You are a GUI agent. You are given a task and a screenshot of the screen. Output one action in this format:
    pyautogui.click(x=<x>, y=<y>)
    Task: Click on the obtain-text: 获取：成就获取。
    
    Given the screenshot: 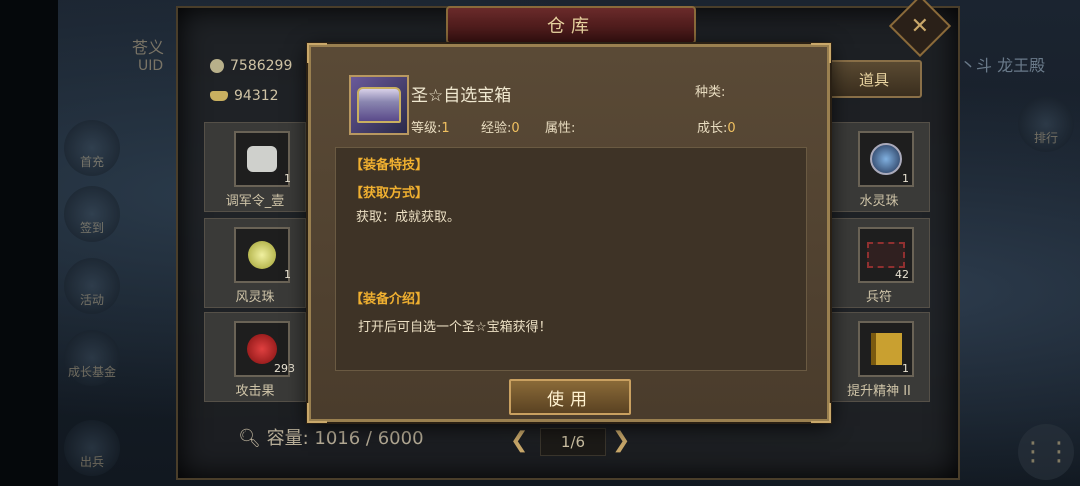 What is the action you would take?
    pyautogui.click(x=408, y=217)
    